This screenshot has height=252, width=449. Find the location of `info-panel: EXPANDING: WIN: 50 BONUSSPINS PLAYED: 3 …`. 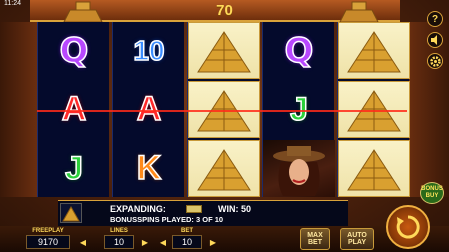

info-panel: EXPANDING: WIN: 50 BONUSSPINS PLAYED: 3 … is located at coordinates (203, 213).